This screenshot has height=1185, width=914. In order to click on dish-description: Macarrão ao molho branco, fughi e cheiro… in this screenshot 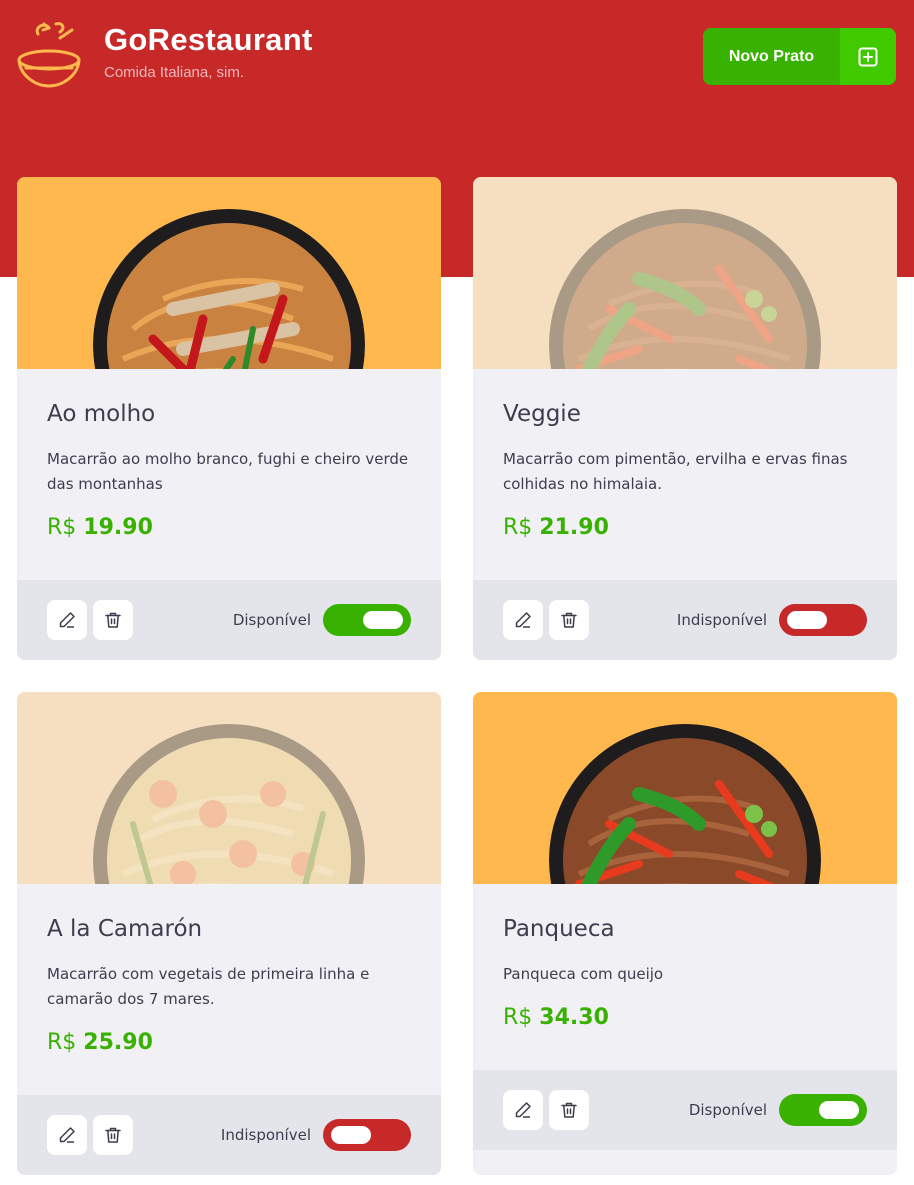, I will do `click(228, 471)`.